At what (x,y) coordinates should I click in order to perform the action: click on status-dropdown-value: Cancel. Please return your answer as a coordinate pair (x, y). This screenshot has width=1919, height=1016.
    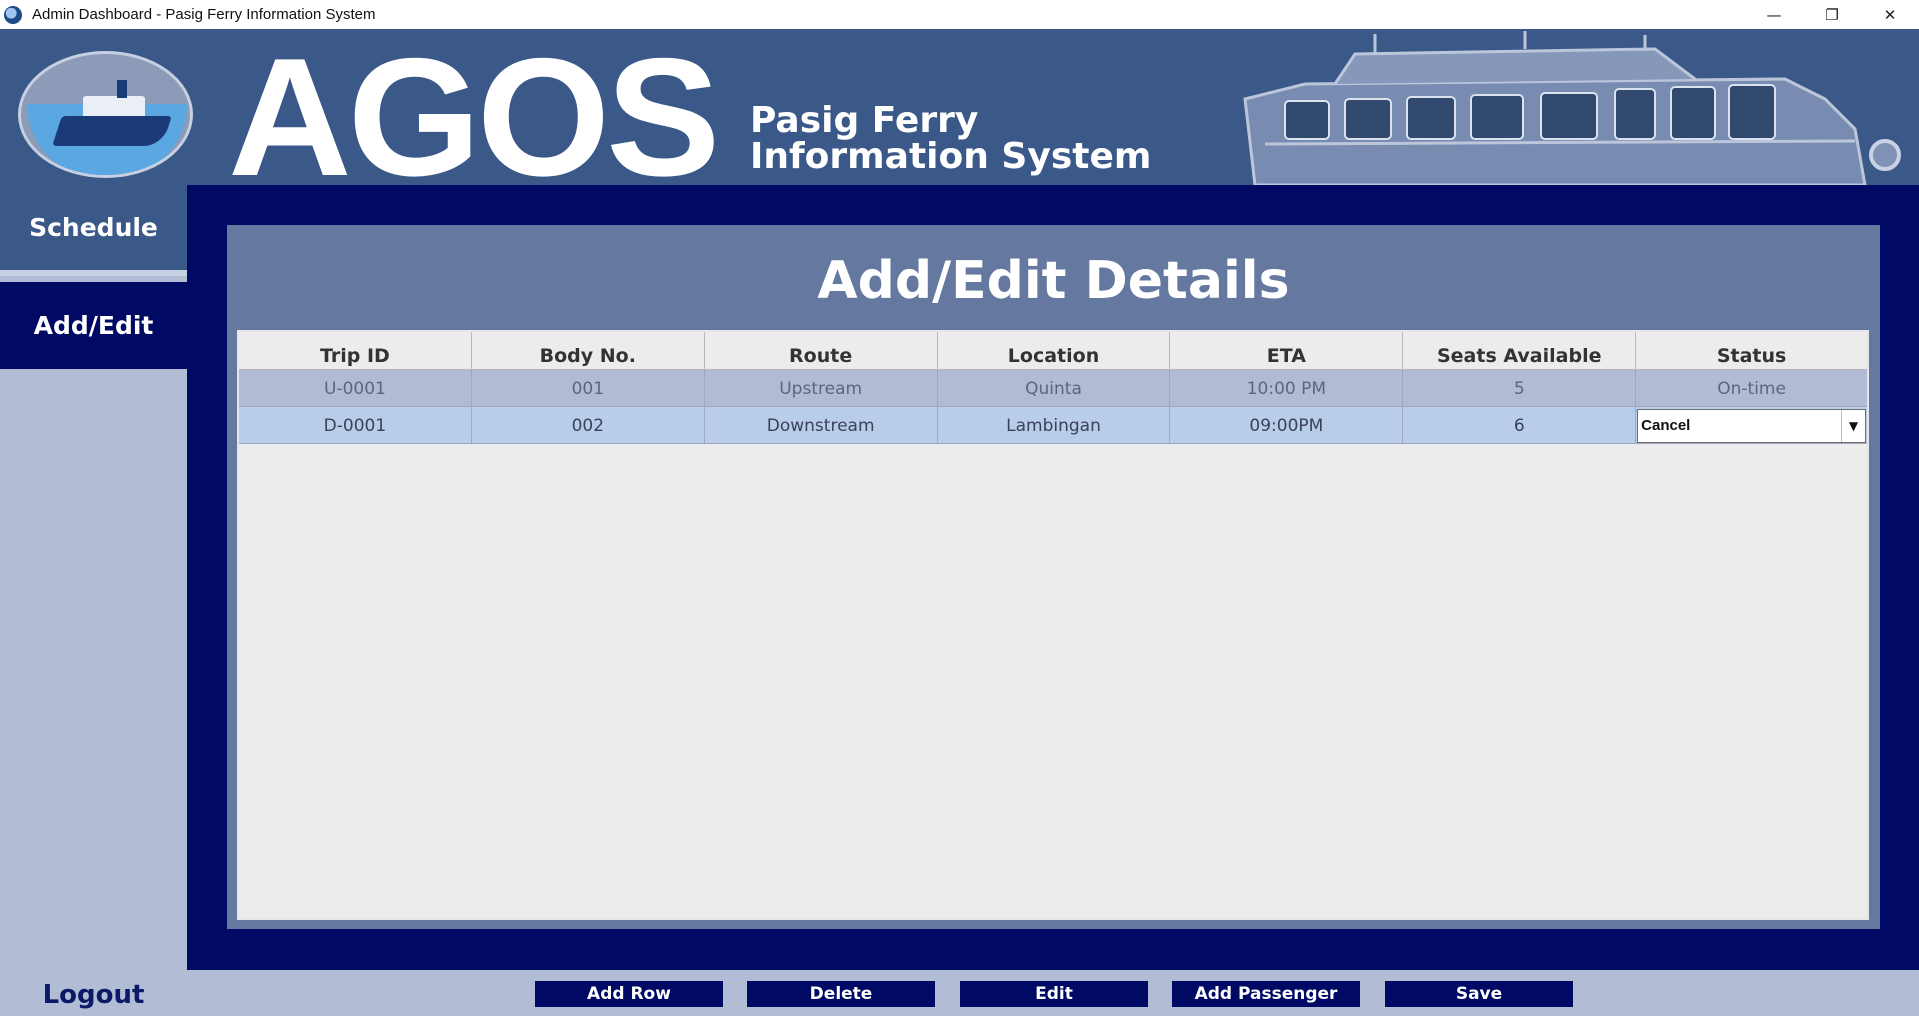
    Looking at the image, I should click on (1666, 425).